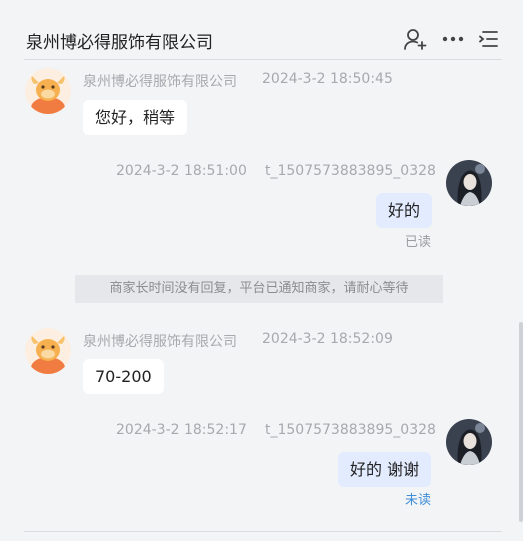 The height and width of the screenshot is (541, 523). I want to click on message-bubble-left: 您好，稍等, so click(135, 117).